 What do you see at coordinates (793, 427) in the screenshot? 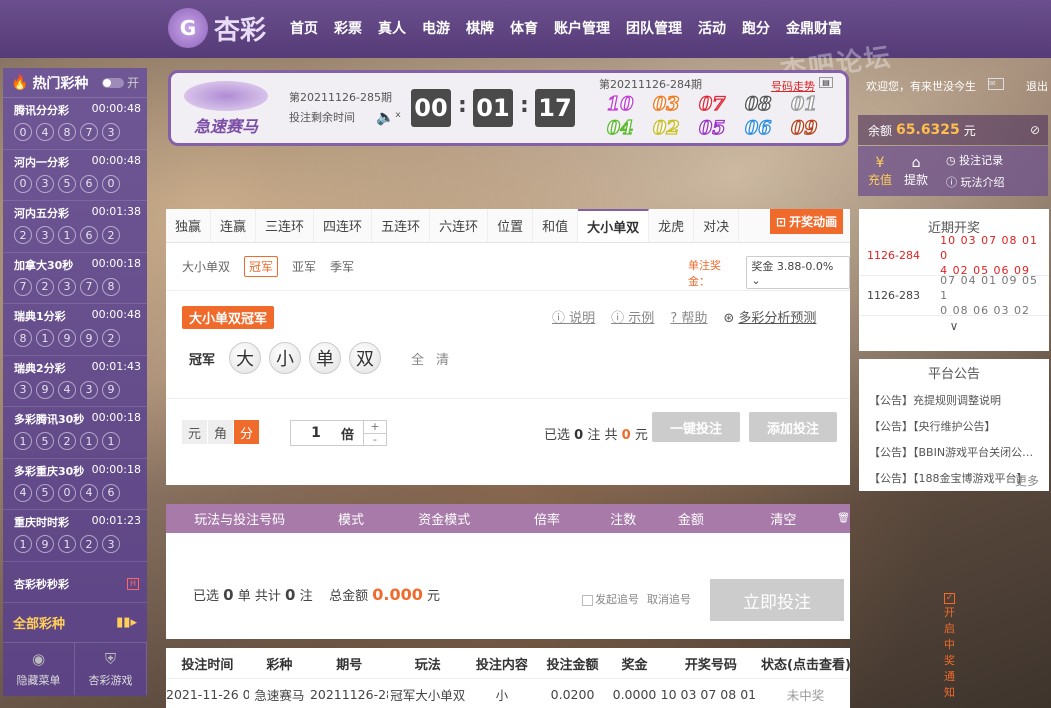
I see `add-bet-button: 添加投注` at bounding box center [793, 427].